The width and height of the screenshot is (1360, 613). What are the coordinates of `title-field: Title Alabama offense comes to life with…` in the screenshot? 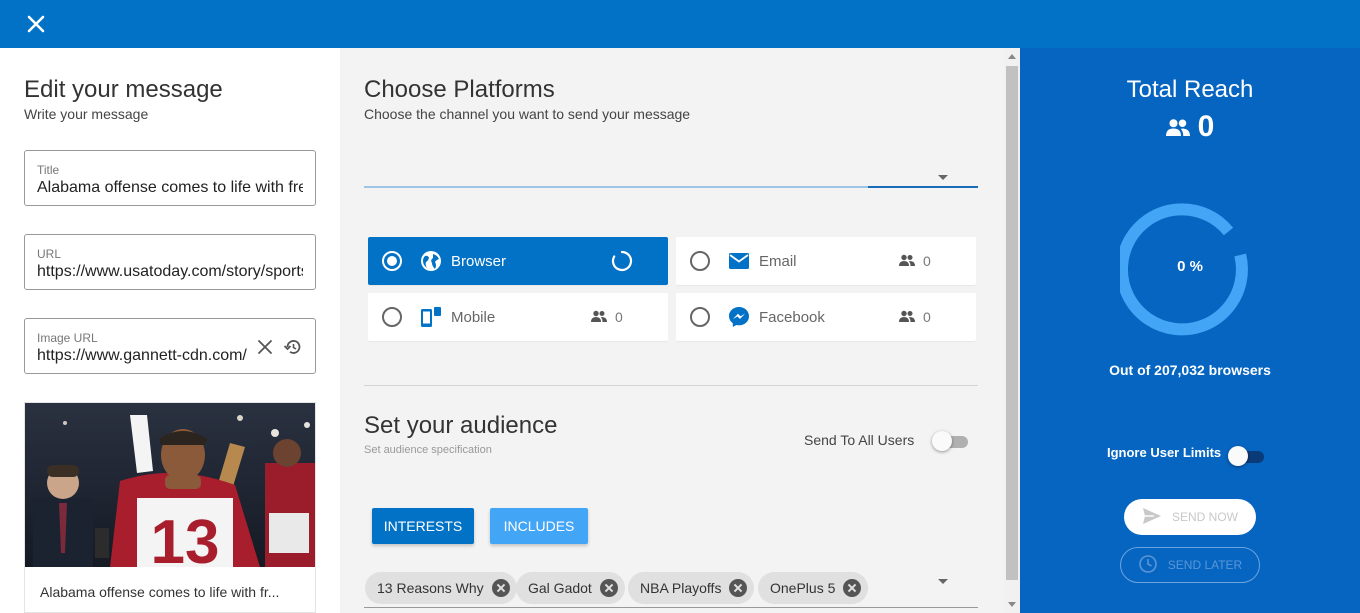 It's located at (170, 178).